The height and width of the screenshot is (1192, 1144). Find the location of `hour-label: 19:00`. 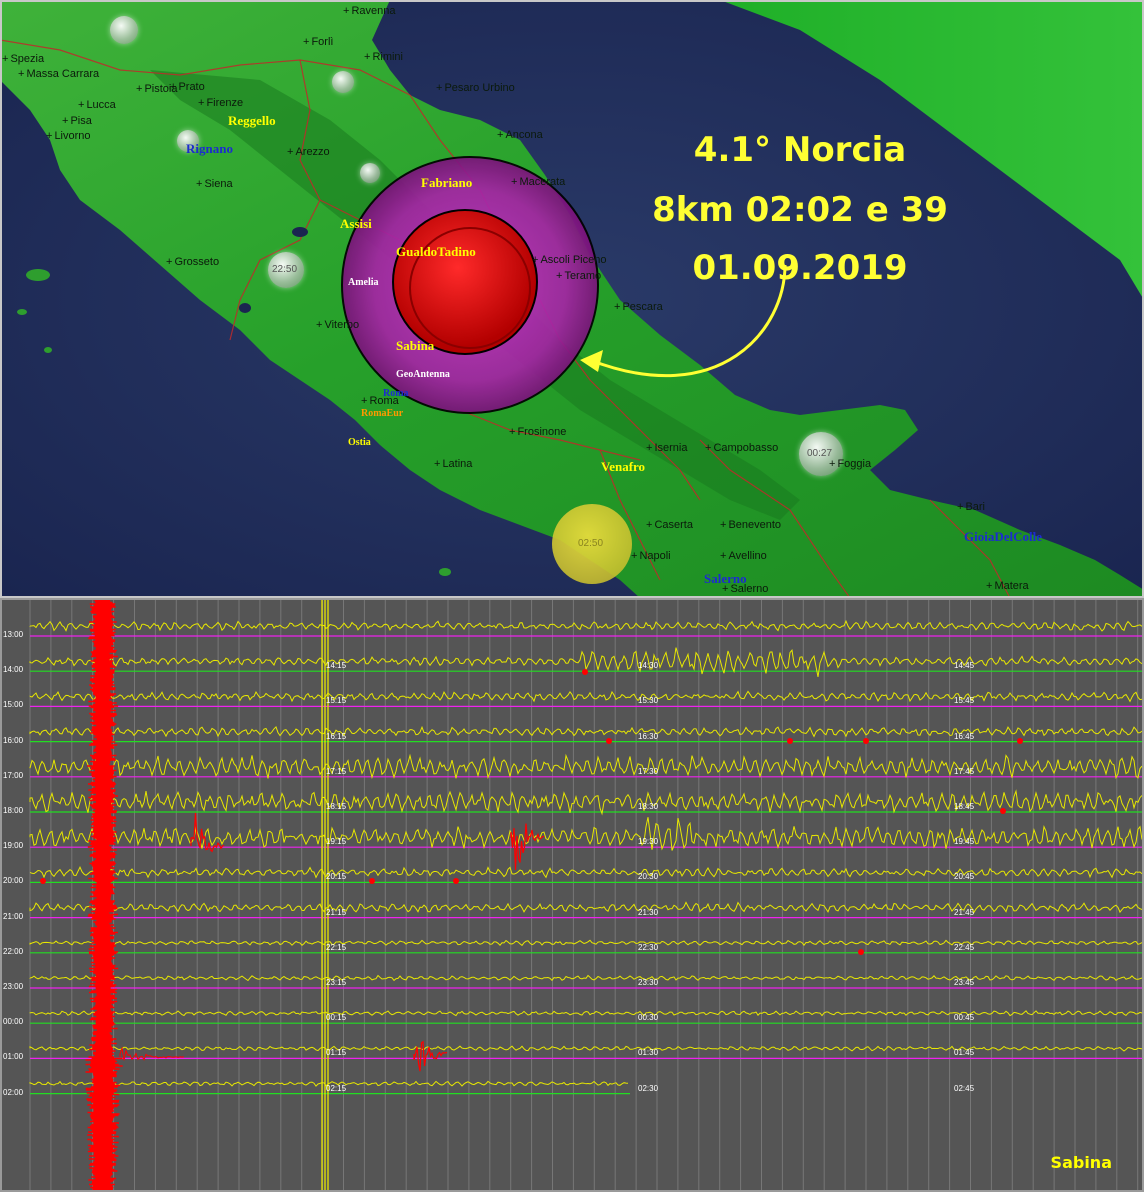

hour-label: 19:00 is located at coordinates (13, 846).